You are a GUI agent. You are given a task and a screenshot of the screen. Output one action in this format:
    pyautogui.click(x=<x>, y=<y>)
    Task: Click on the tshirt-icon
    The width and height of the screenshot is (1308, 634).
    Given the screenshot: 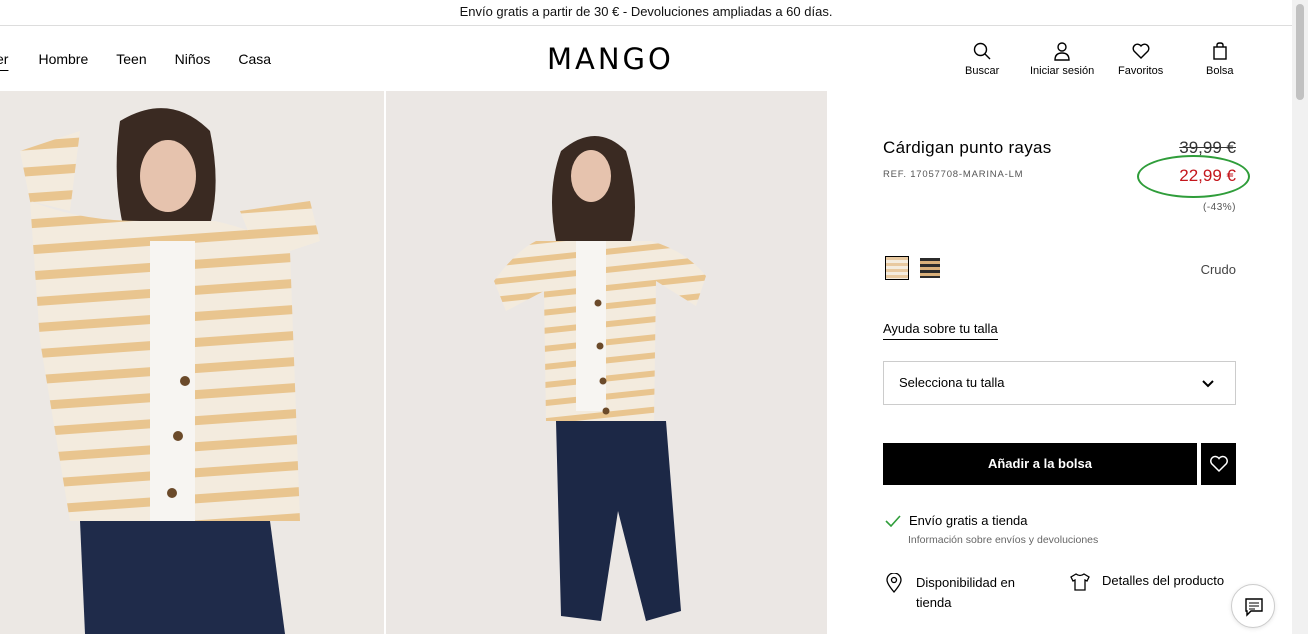 What is the action you would take?
    pyautogui.click(x=1080, y=582)
    